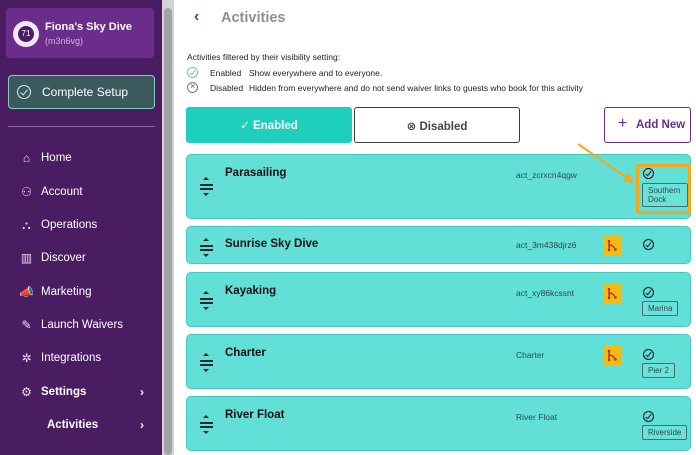  Describe the element at coordinates (275, 126) in the screenshot. I see `tab-enabled-label: Enabled` at that location.